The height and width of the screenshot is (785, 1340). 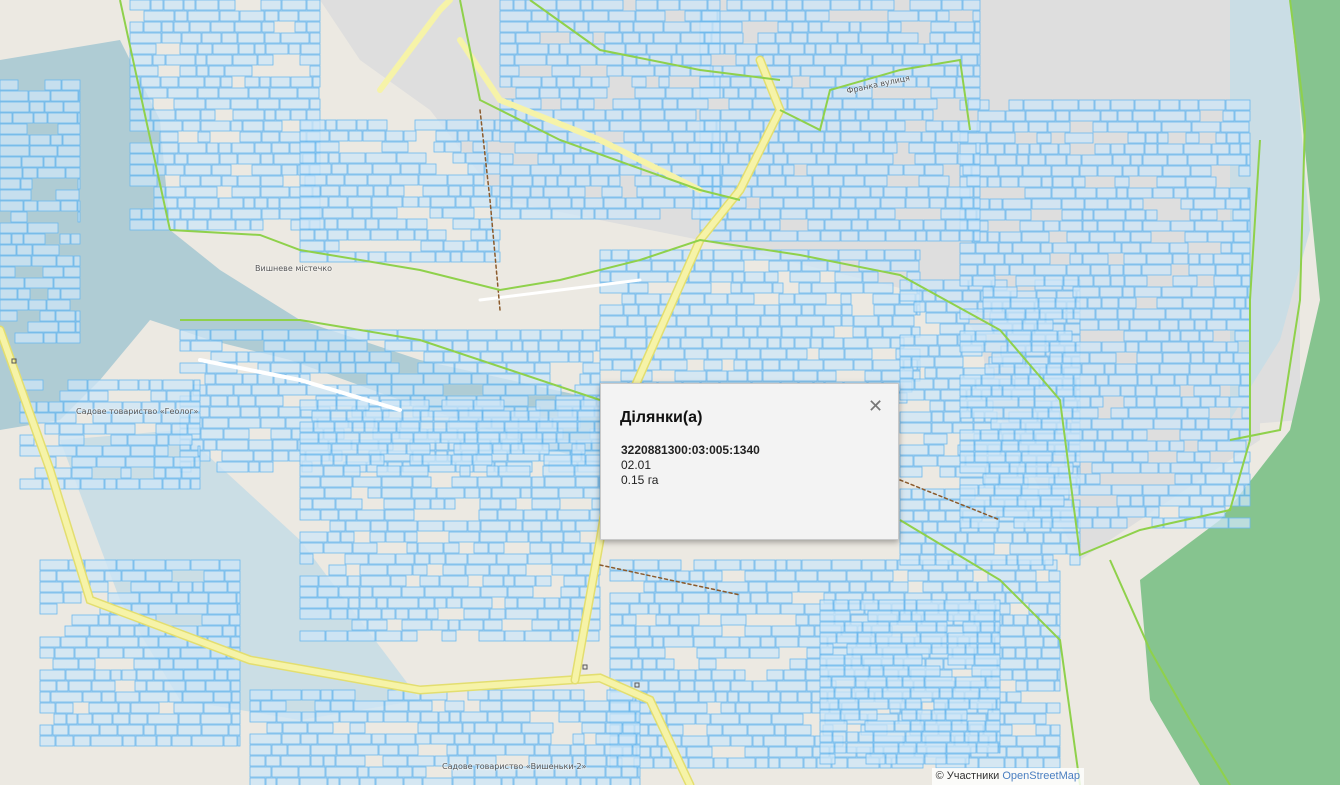 What do you see at coordinates (875, 406) in the screenshot?
I see `close-icon: ✕` at bounding box center [875, 406].